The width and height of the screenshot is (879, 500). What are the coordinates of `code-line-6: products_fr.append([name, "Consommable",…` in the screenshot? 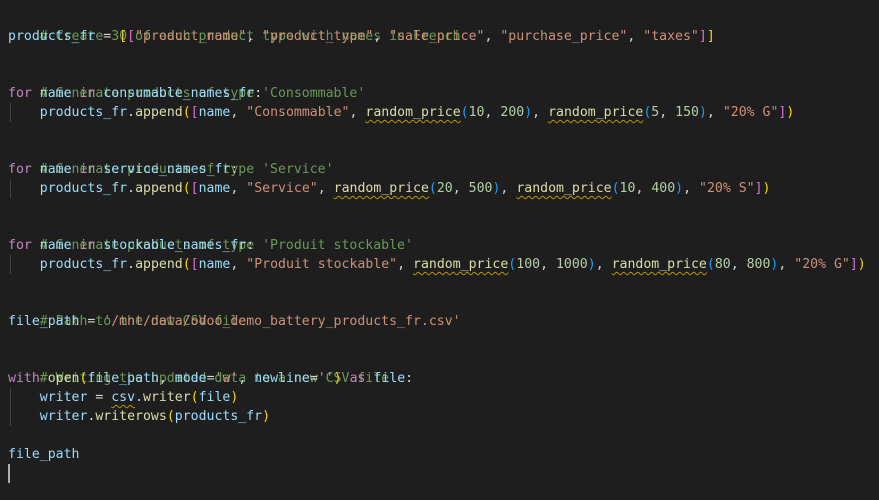 It's located at (417, 112).